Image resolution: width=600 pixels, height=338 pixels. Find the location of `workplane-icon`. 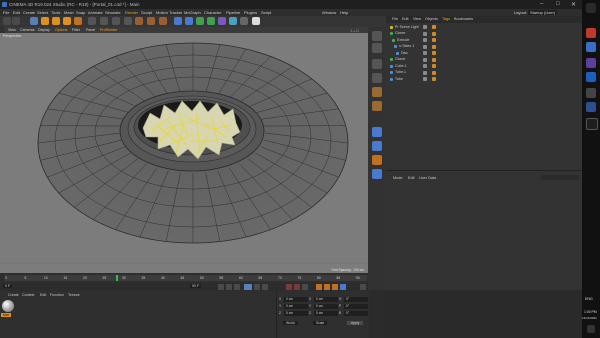

workplane-icon is located at coordinates (377, 146).